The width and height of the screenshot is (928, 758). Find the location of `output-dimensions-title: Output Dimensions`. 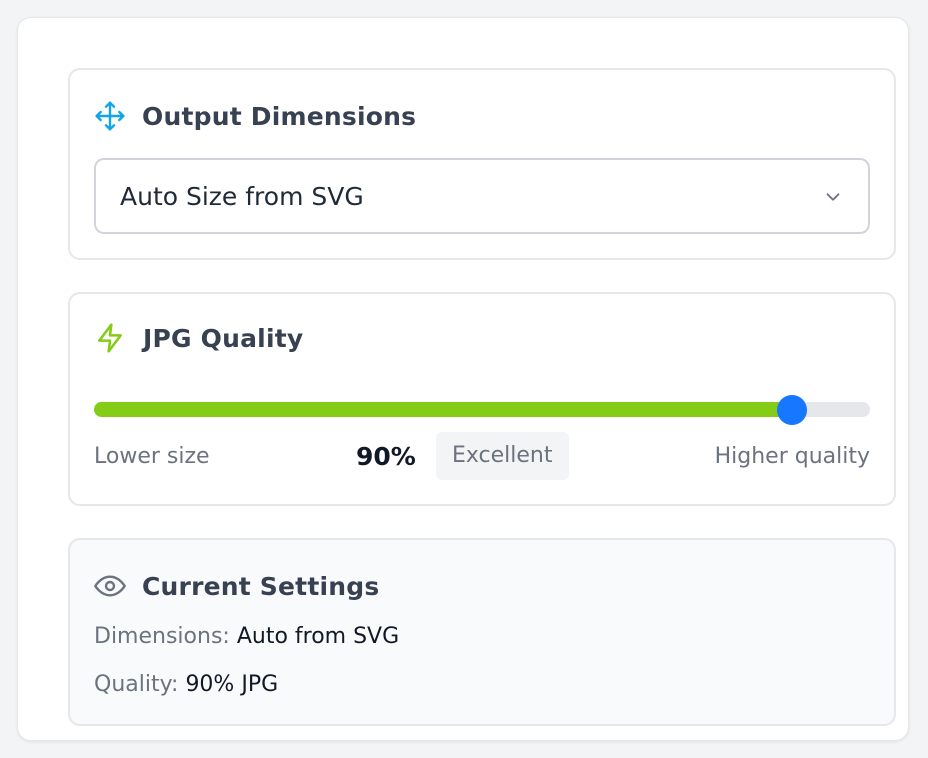

output-dimensions-title: Output Dimensions is located at coordinates (279, 116).